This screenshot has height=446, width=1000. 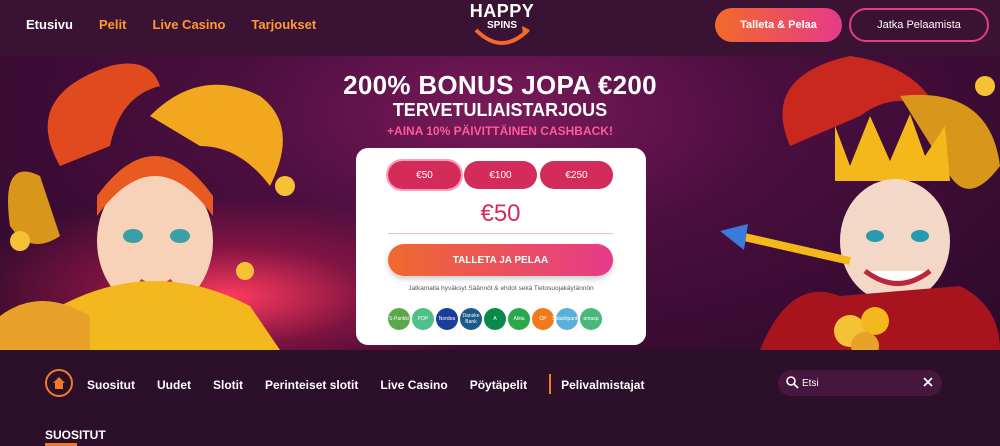 I want to click on hero-title: 200% BONUS JOPA €200, so click(x=500, y=85).